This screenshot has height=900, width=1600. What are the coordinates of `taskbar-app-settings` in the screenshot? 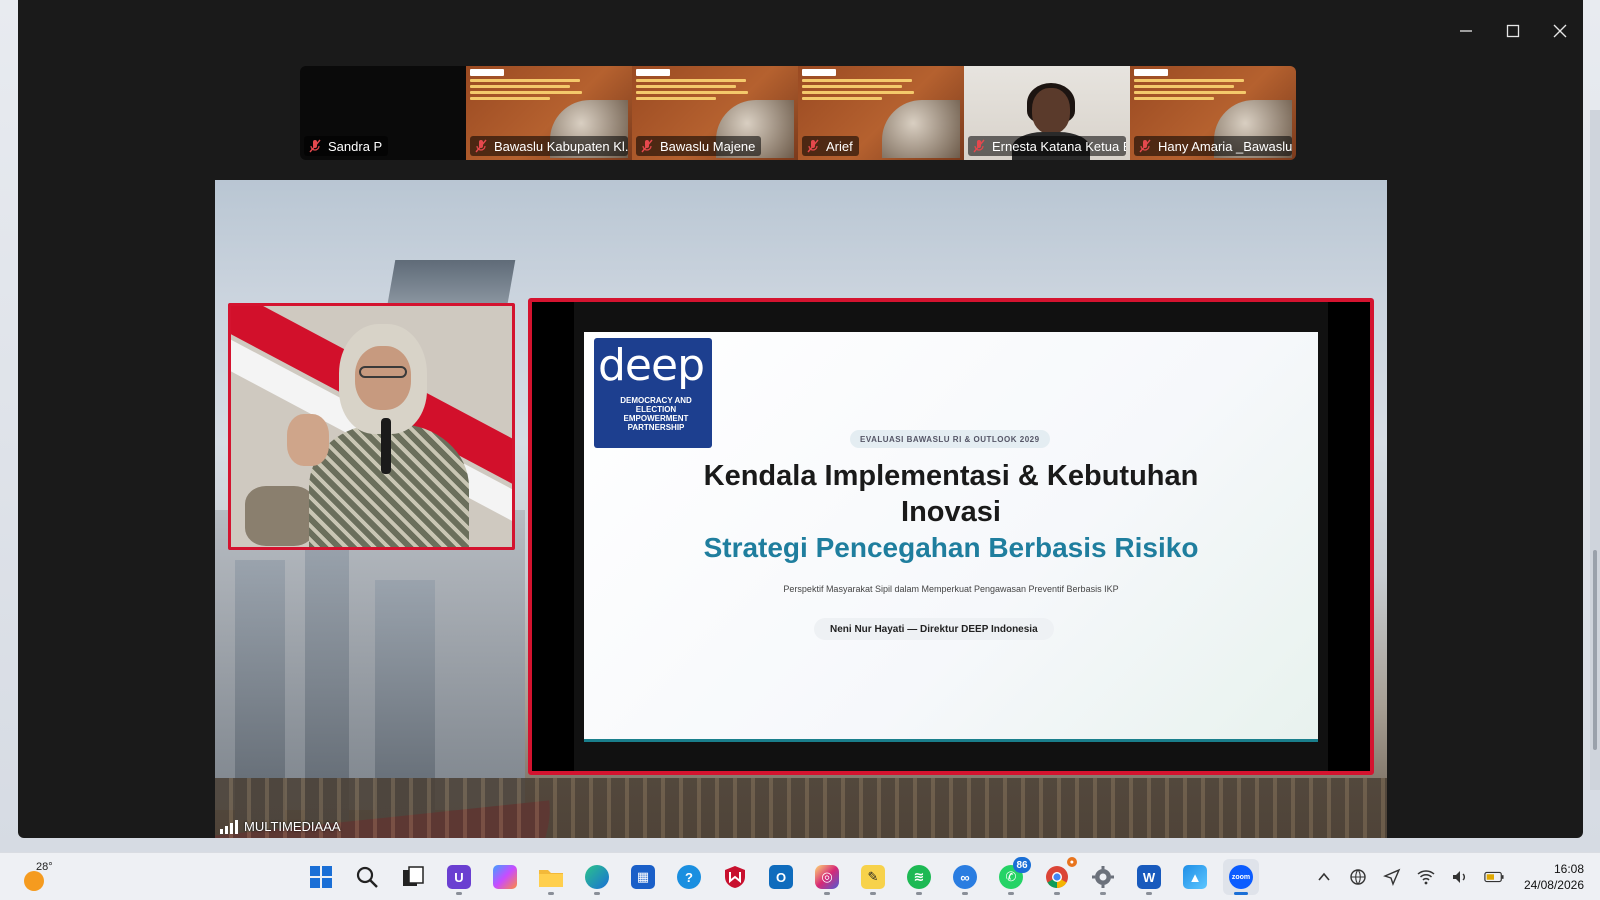 It's located at (1103, 877).